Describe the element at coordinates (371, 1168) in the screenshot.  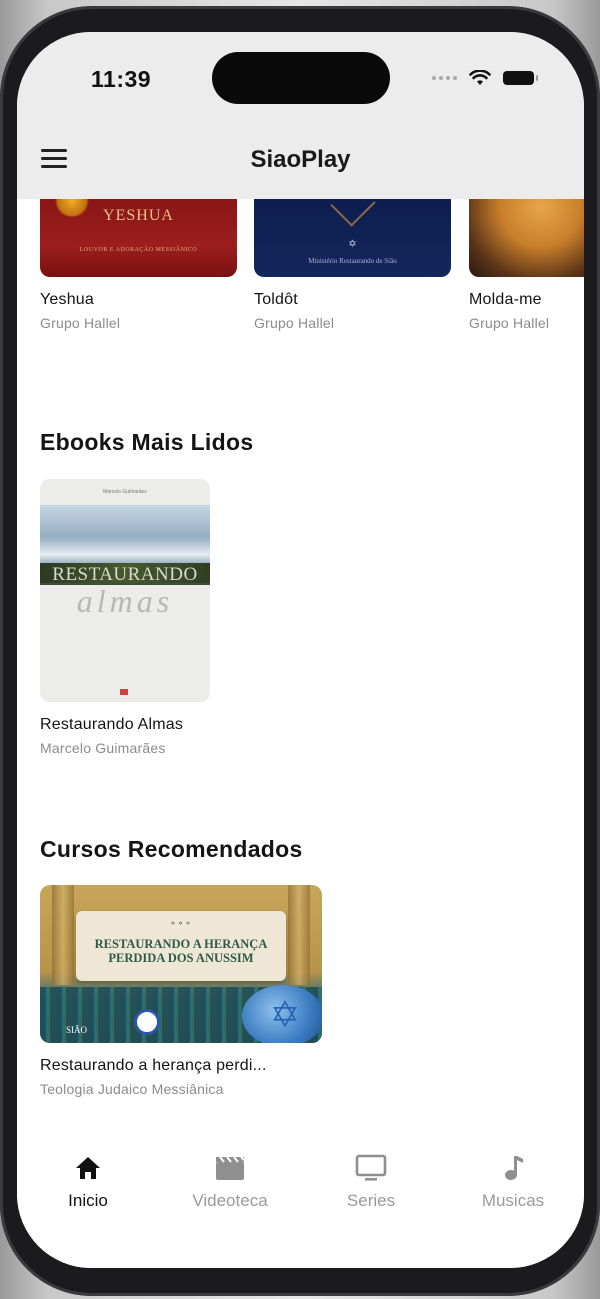
I see `tv-icon` at that location.